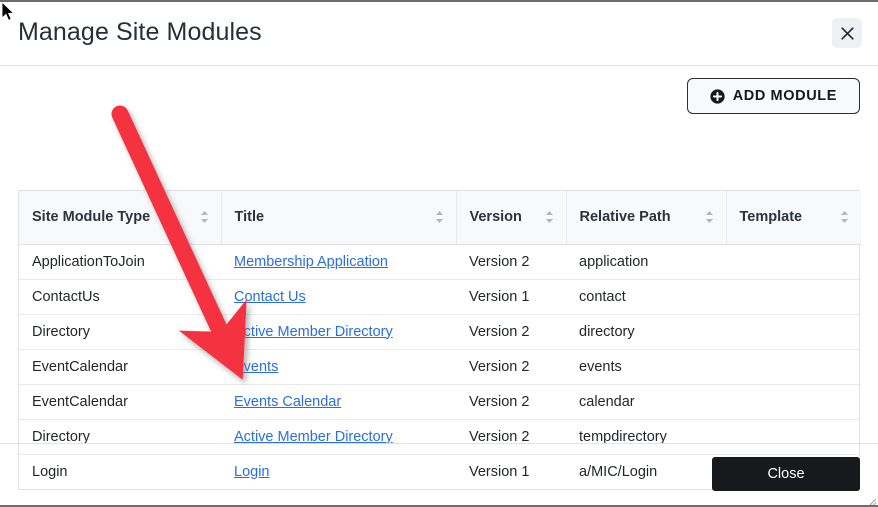 The height and width of the screenshot is (507, 878). Describe the element at coordinates (646, 297) in the screenshot. I see `cell-relative-path: contact` at that location.